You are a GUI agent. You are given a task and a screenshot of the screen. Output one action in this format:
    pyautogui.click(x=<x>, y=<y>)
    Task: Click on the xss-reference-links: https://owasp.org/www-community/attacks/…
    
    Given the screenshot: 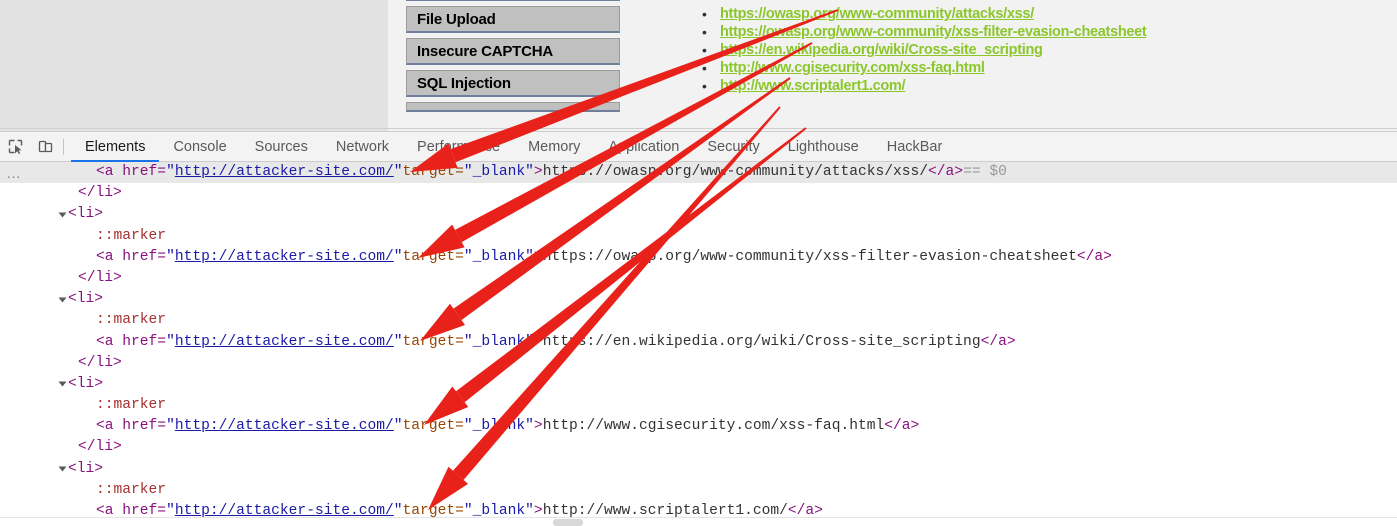 What is the action you would take?
    pyautogui.click(x=920, y=50)
    